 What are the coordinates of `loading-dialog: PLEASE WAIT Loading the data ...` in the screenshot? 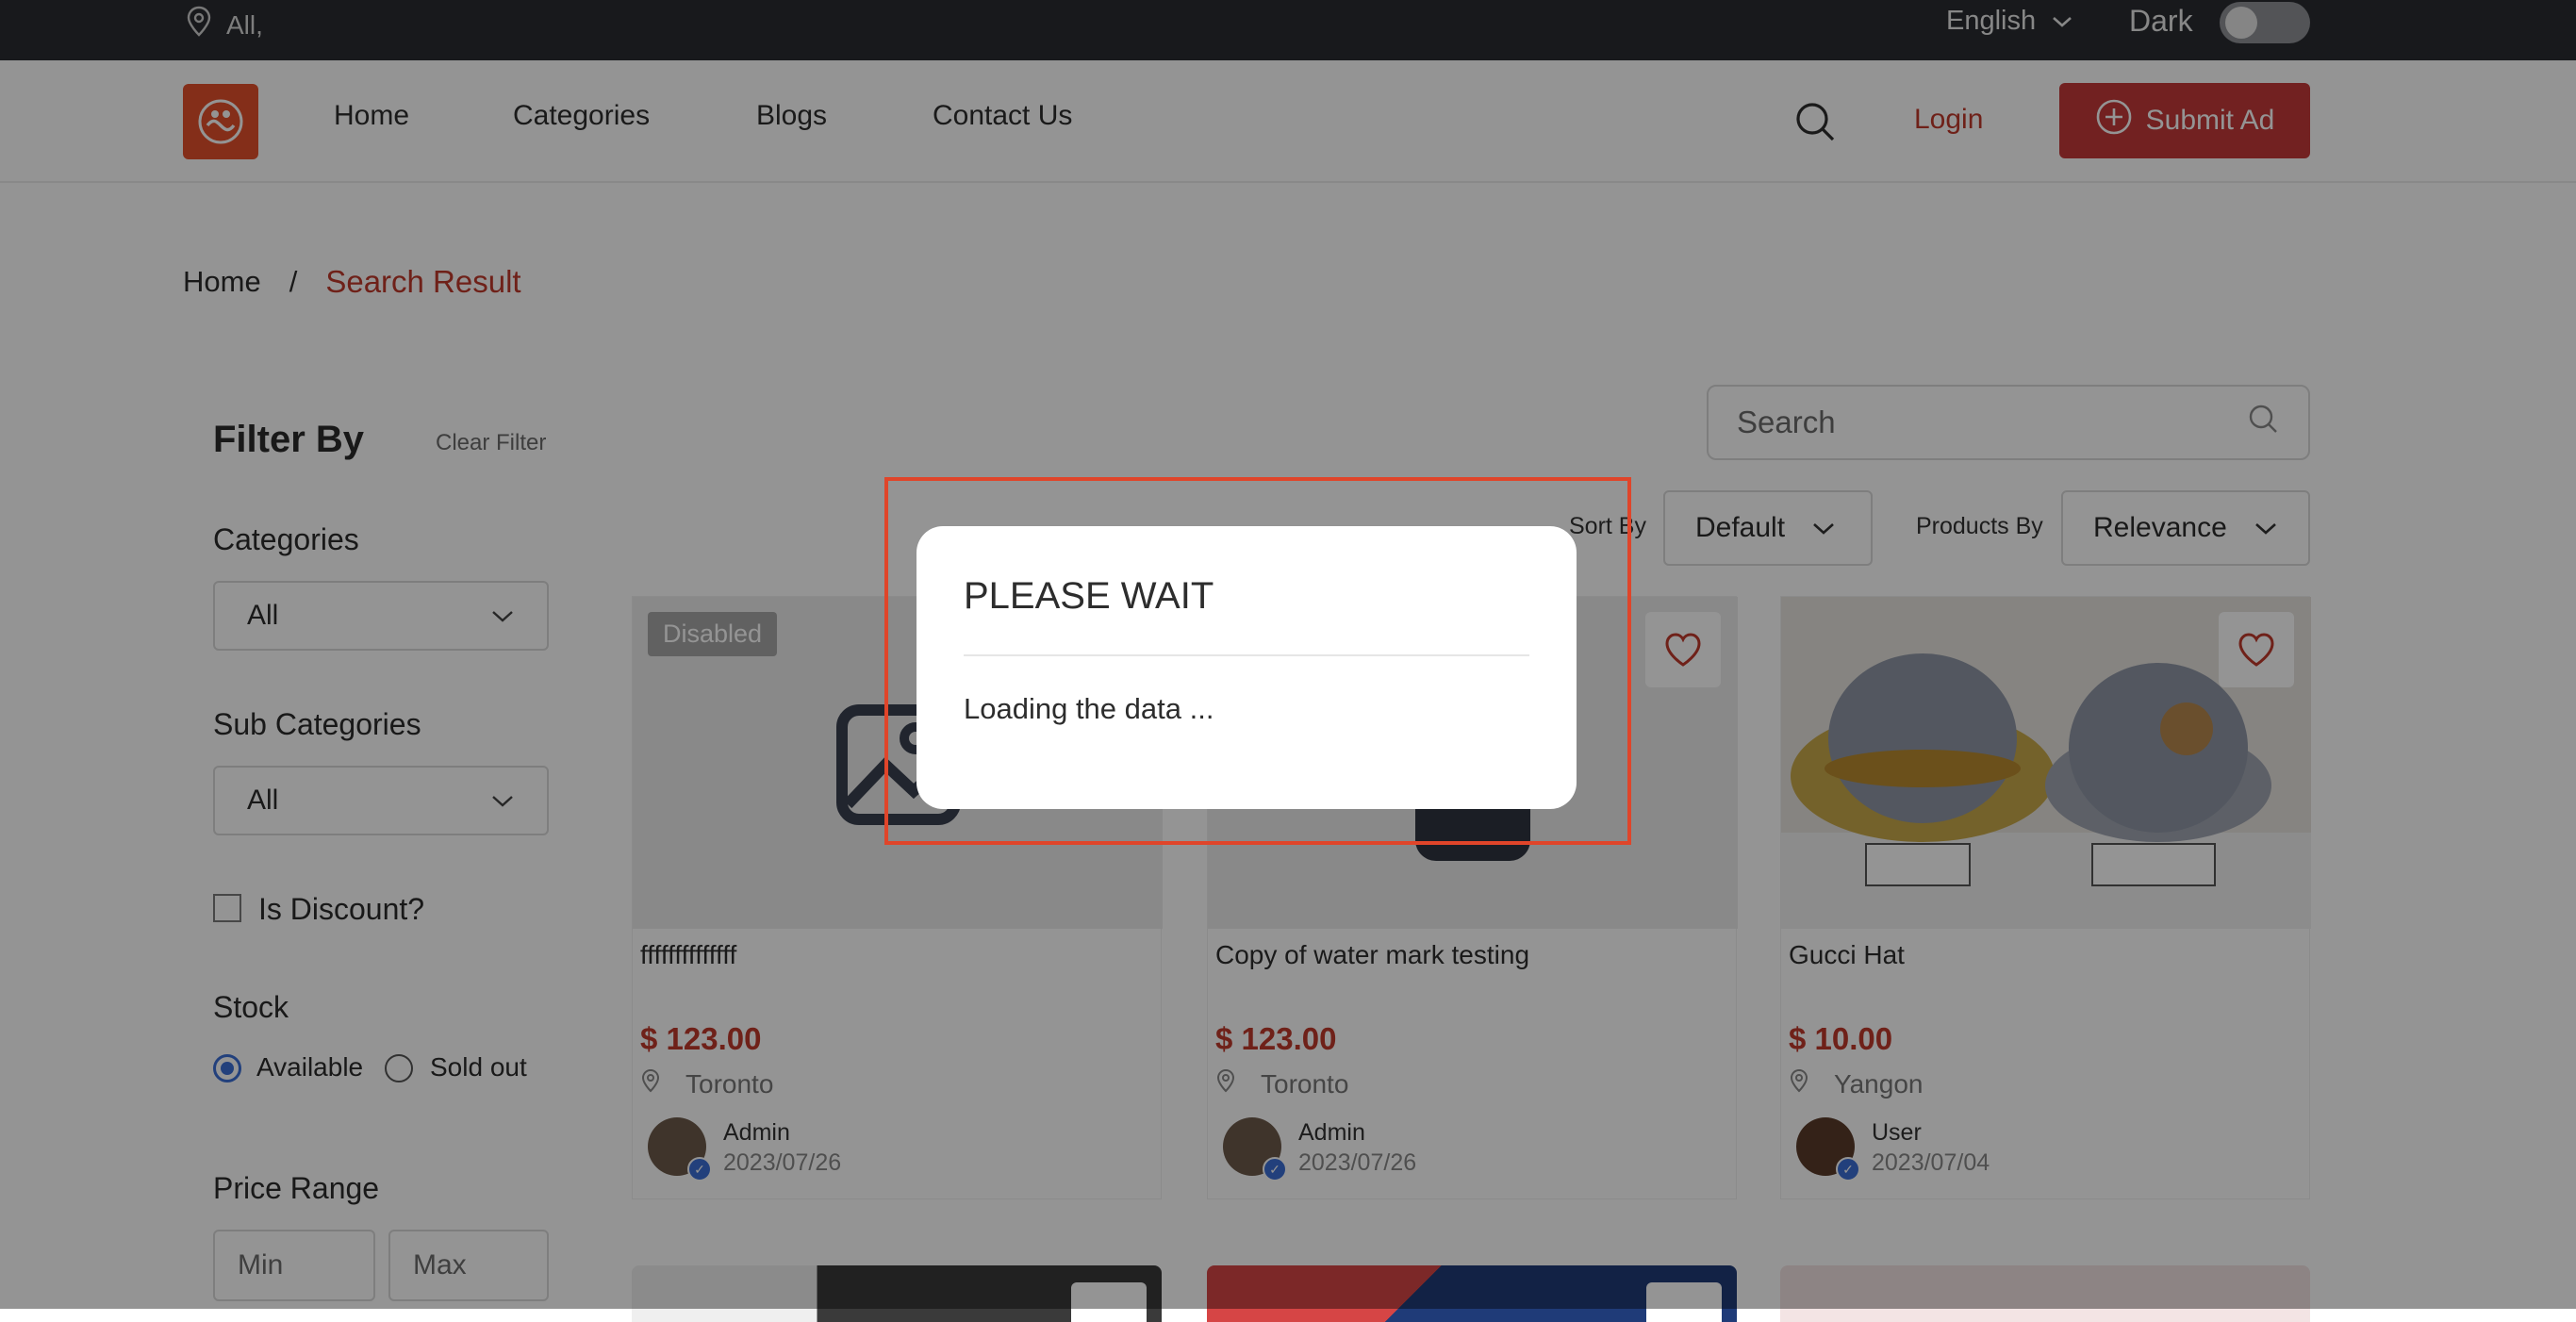 It's located at (1246, 667).